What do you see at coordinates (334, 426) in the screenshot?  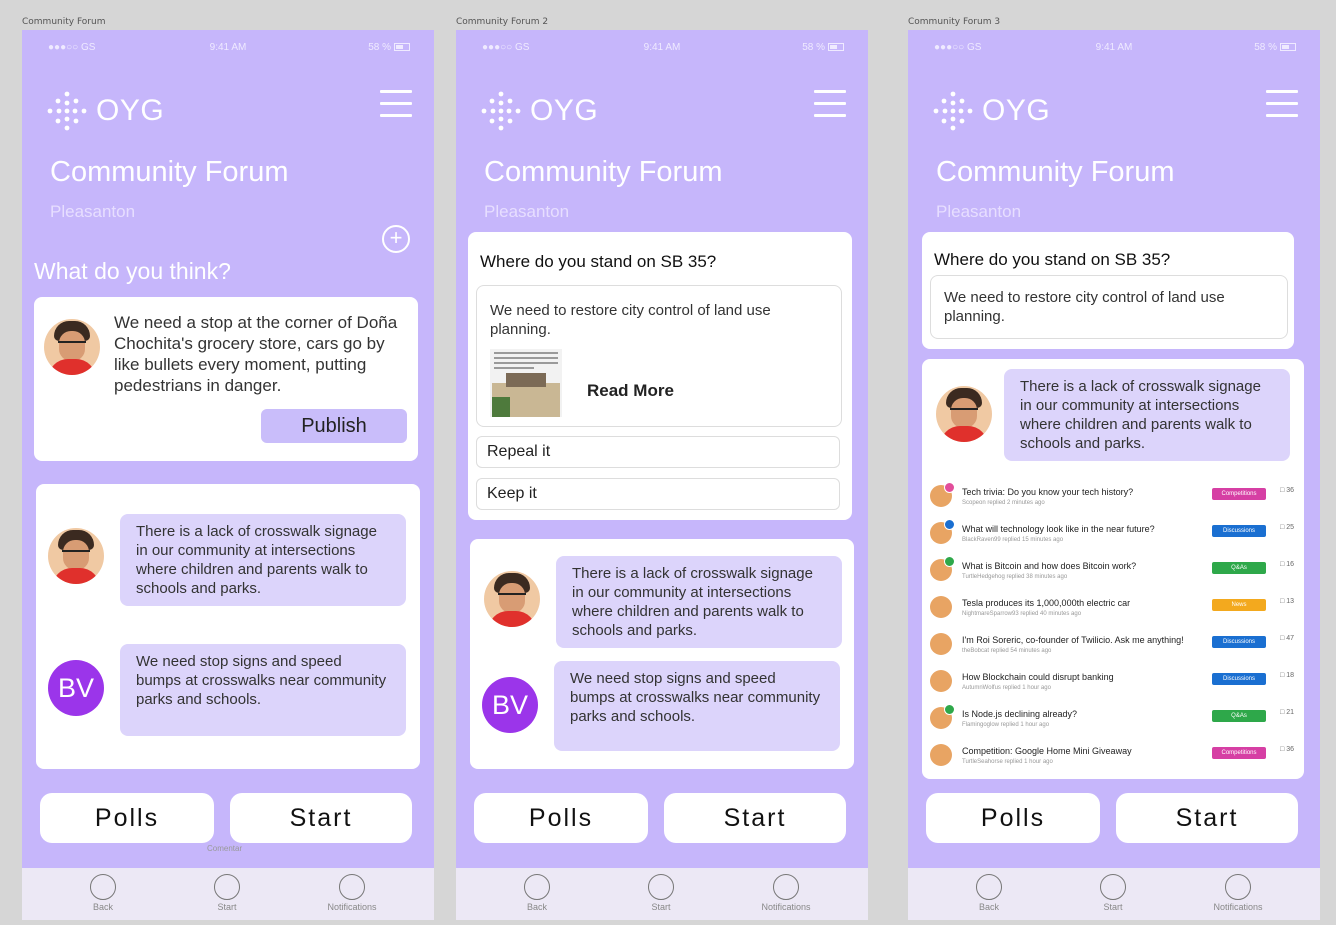 I see `publish-button: Publish` at bounding box center [334, 426].